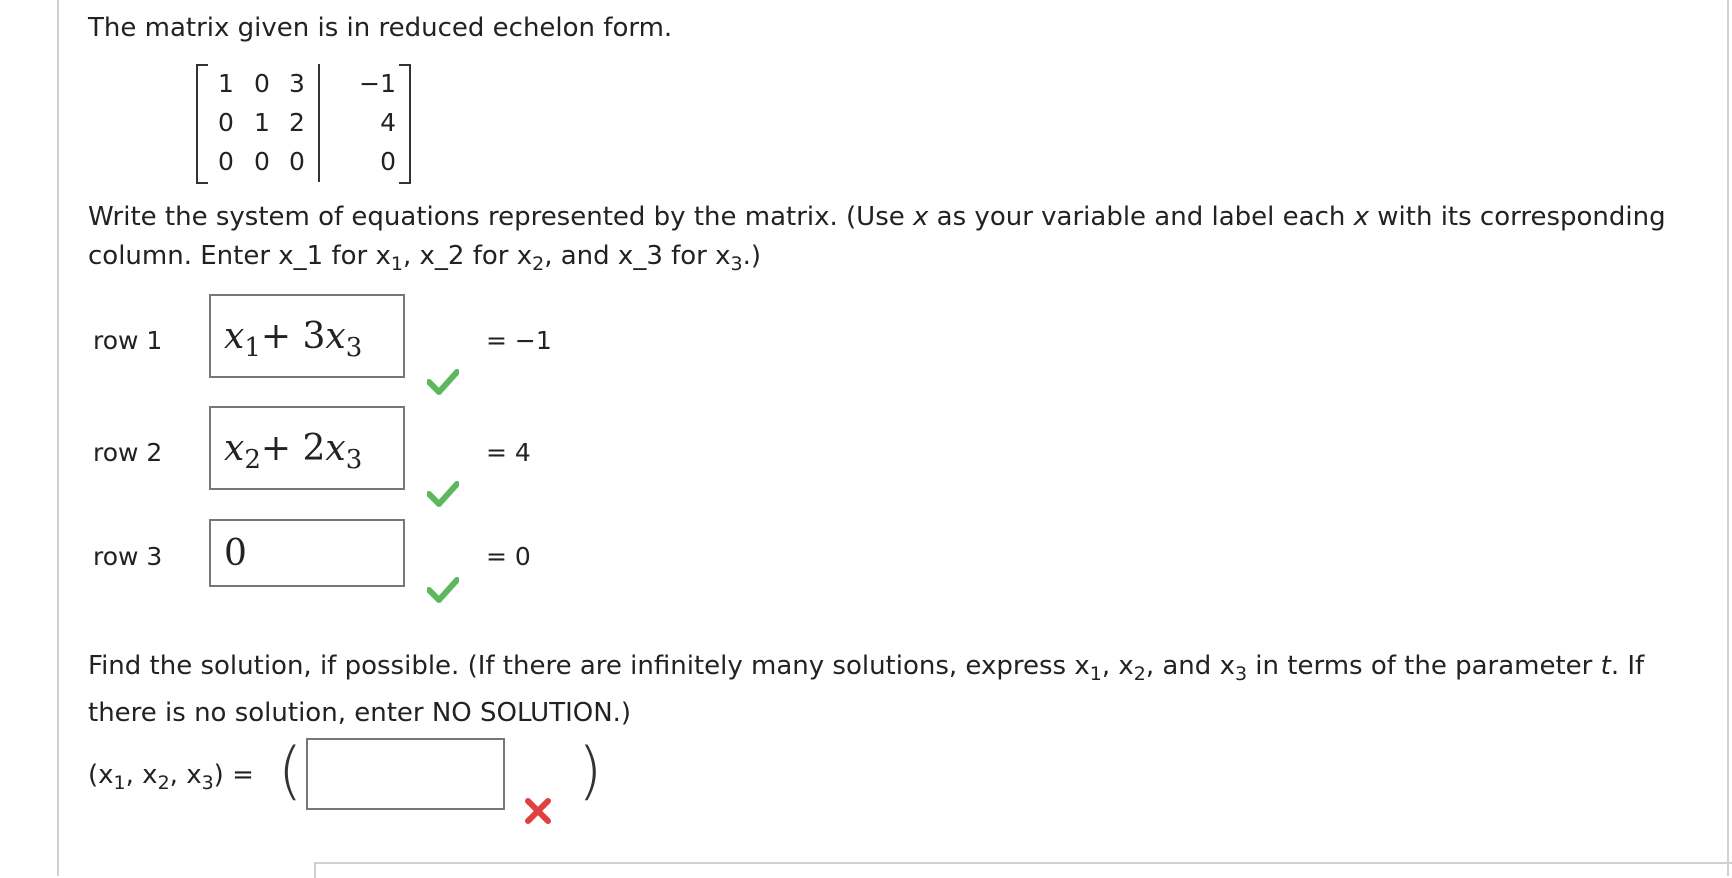 The height and width of the screenshot is (878, 1732). What do you see at coordinates (508, 556) in the screenshot?
I see `row-3-rhs: = 0` at bounding box center [508, 556].